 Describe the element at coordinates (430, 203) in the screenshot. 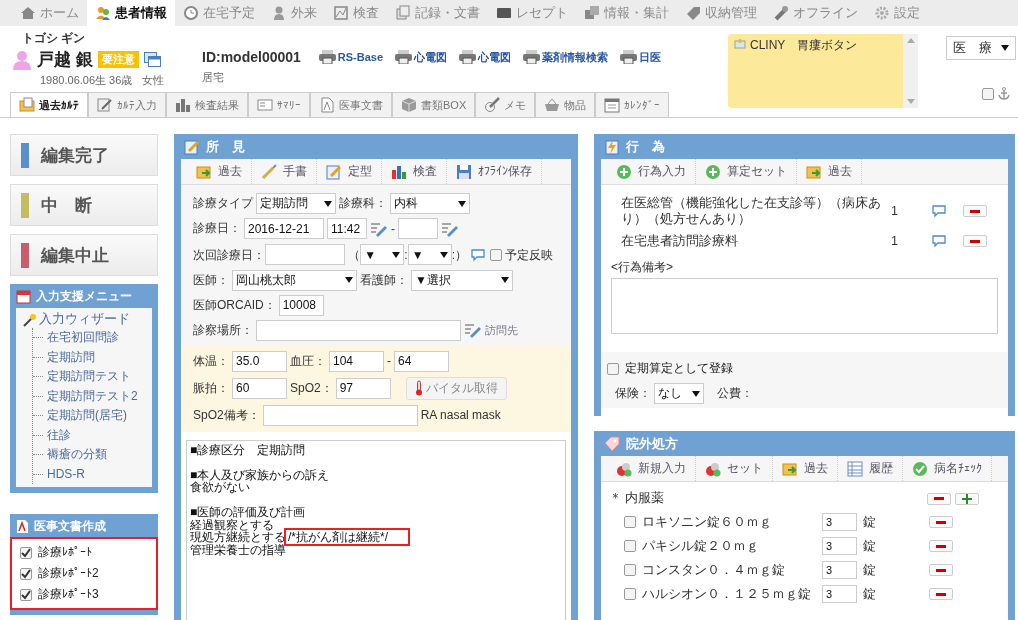

I see `select-field: 内科` at that location.